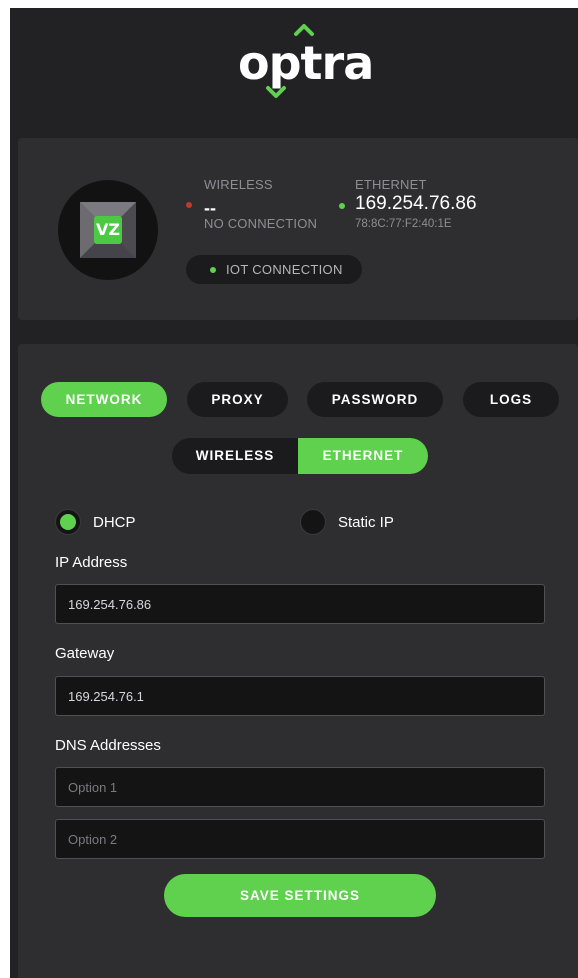 The image size is (578, 978). What do you see at coordinates (342, 206) in the screenshot?
I see `ethernet-status-dot` at bounding box center [342, 206].